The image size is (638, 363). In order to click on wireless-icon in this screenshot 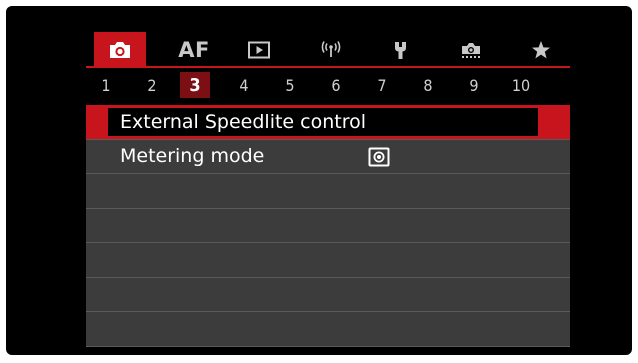, I will do `click(331, 49)`.